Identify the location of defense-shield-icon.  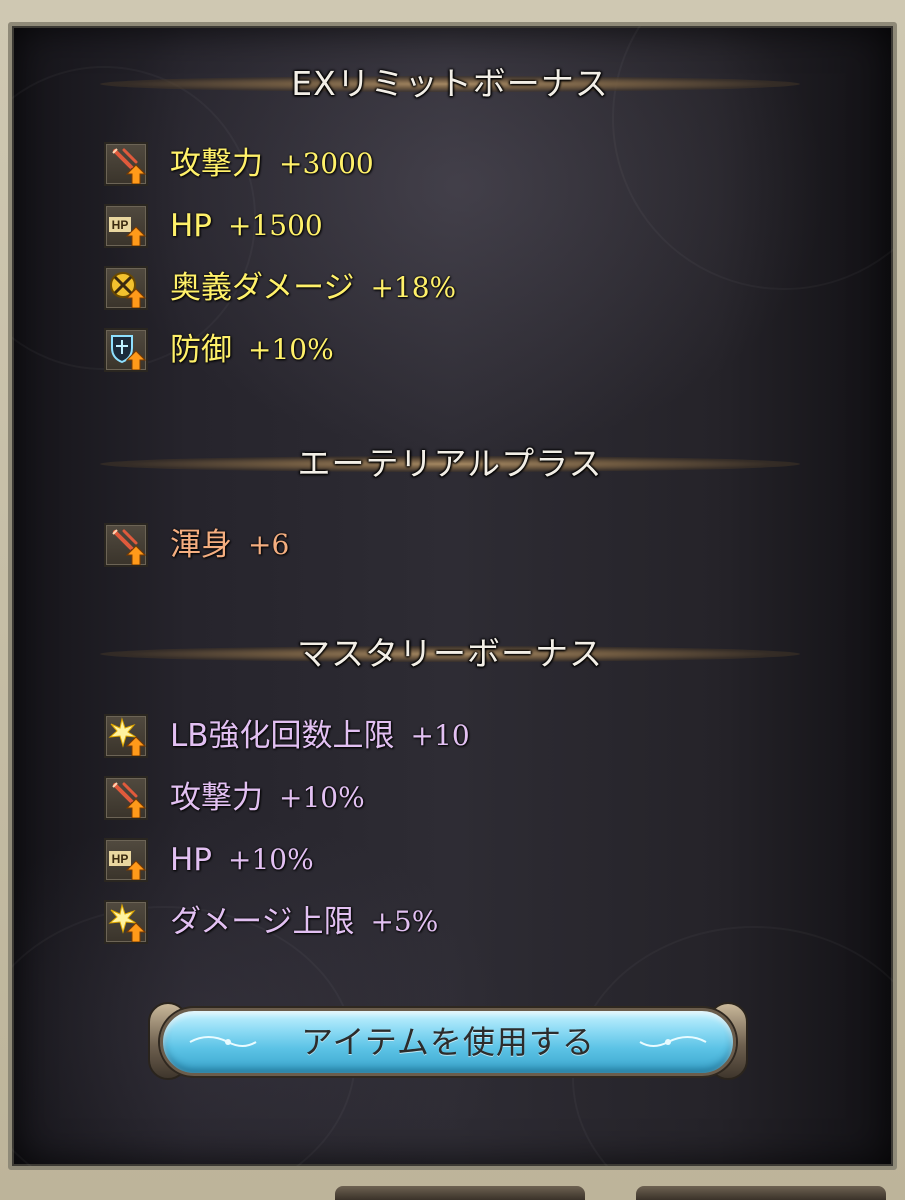
(126, 350).